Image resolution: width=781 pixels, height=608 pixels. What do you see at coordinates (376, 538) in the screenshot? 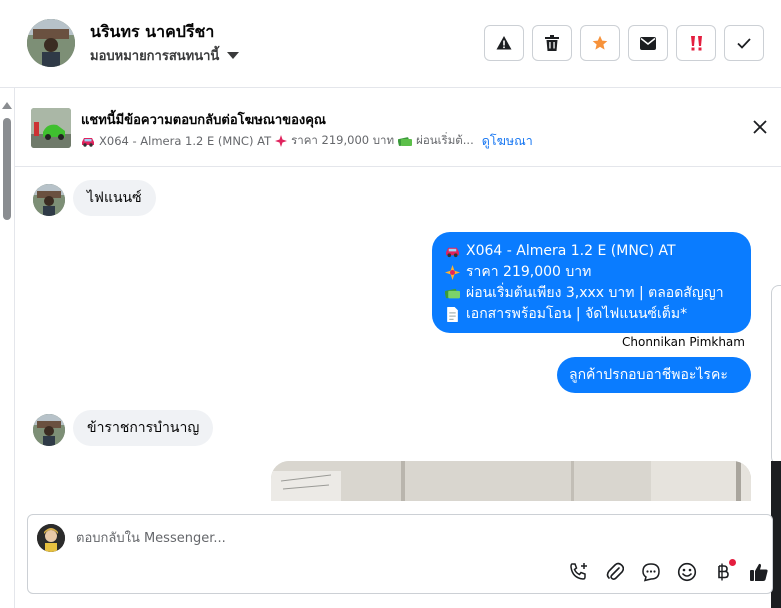
I see `reply-input` at bounding box center [376, 538].